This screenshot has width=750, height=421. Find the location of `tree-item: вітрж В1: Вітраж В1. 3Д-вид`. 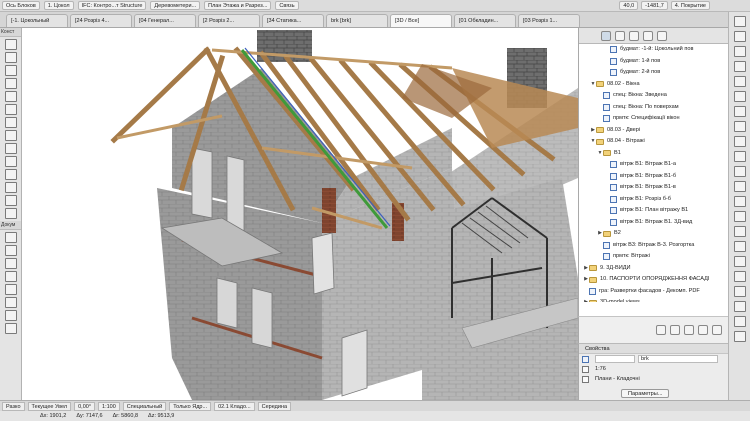

tree-item: вітрж В1: Вітраж В1. 3Д-вид is located at coordinates (654, 223).